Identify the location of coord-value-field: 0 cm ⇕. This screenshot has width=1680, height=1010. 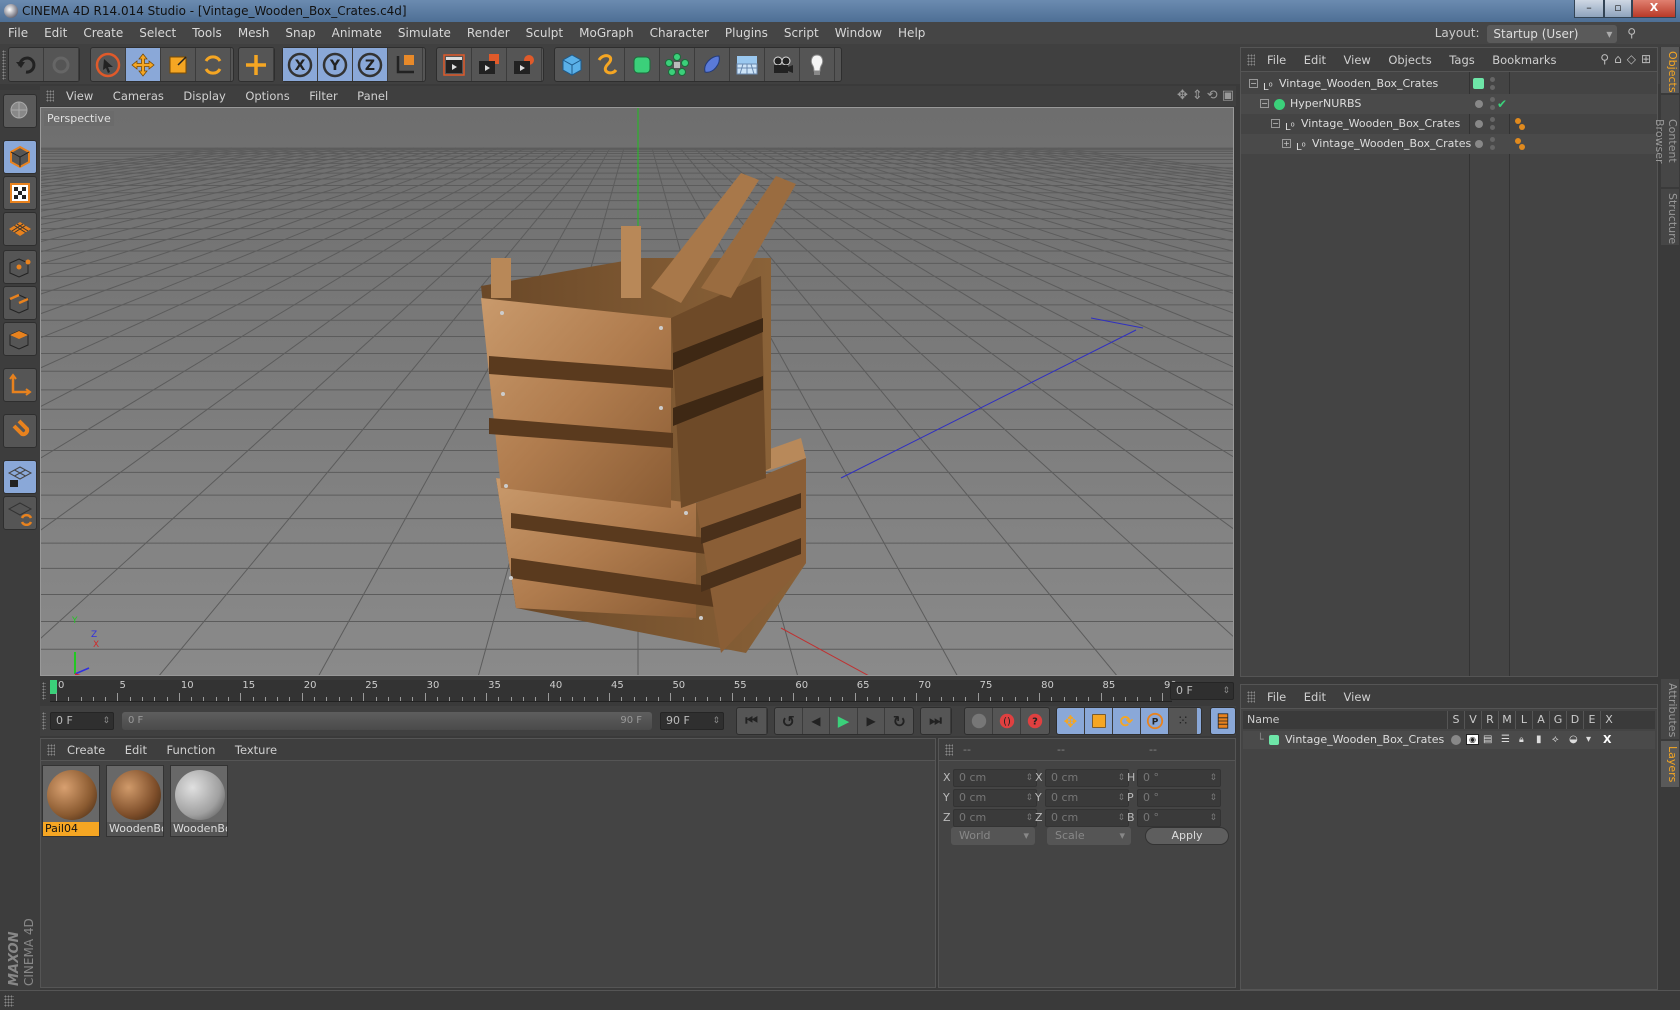
(1087, 818).